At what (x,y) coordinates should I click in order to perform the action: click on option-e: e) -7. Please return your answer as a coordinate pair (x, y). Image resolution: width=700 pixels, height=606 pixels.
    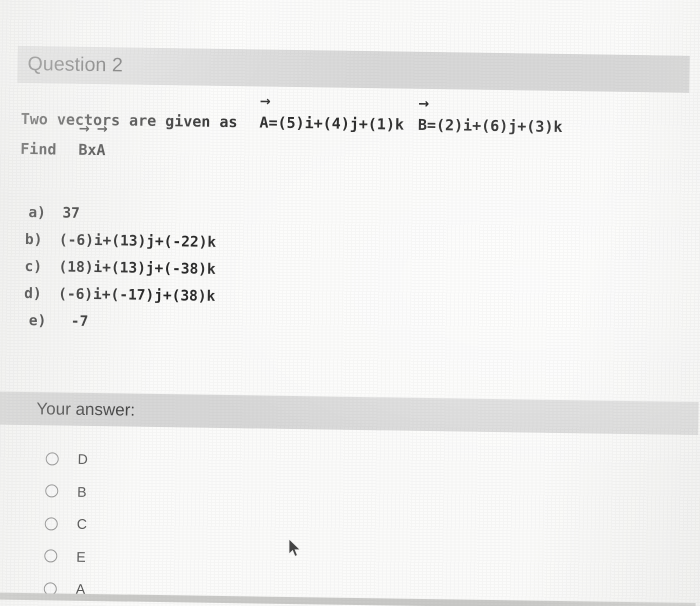
    Looking at the image, I should click on (120, 323).